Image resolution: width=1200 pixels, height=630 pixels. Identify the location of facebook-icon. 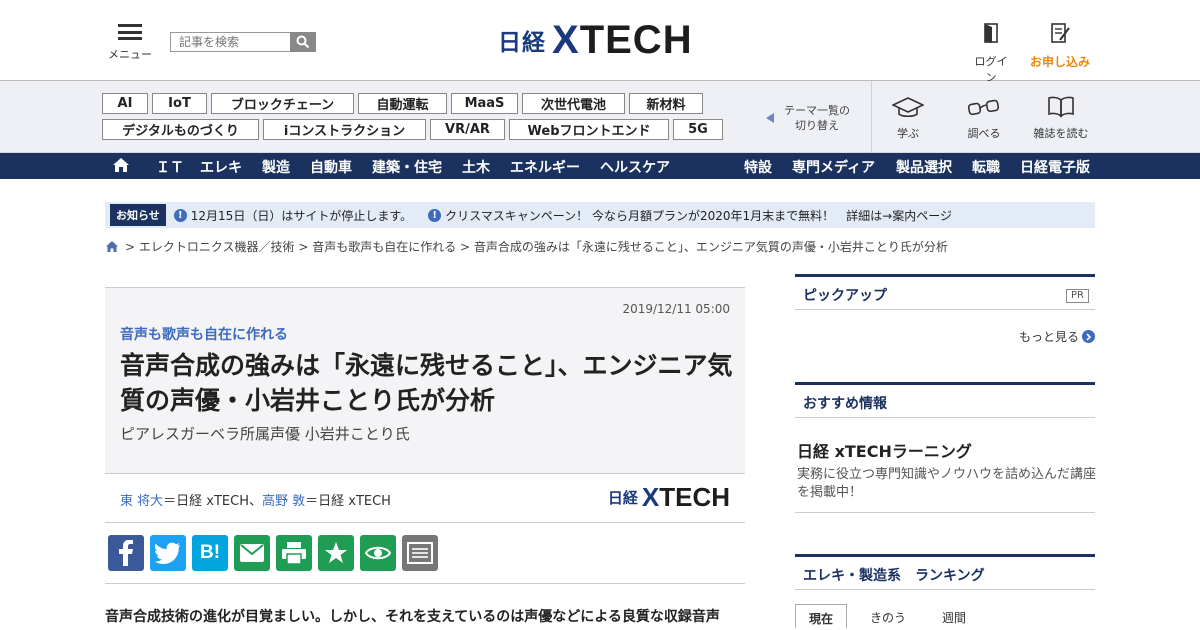
(126, 553).